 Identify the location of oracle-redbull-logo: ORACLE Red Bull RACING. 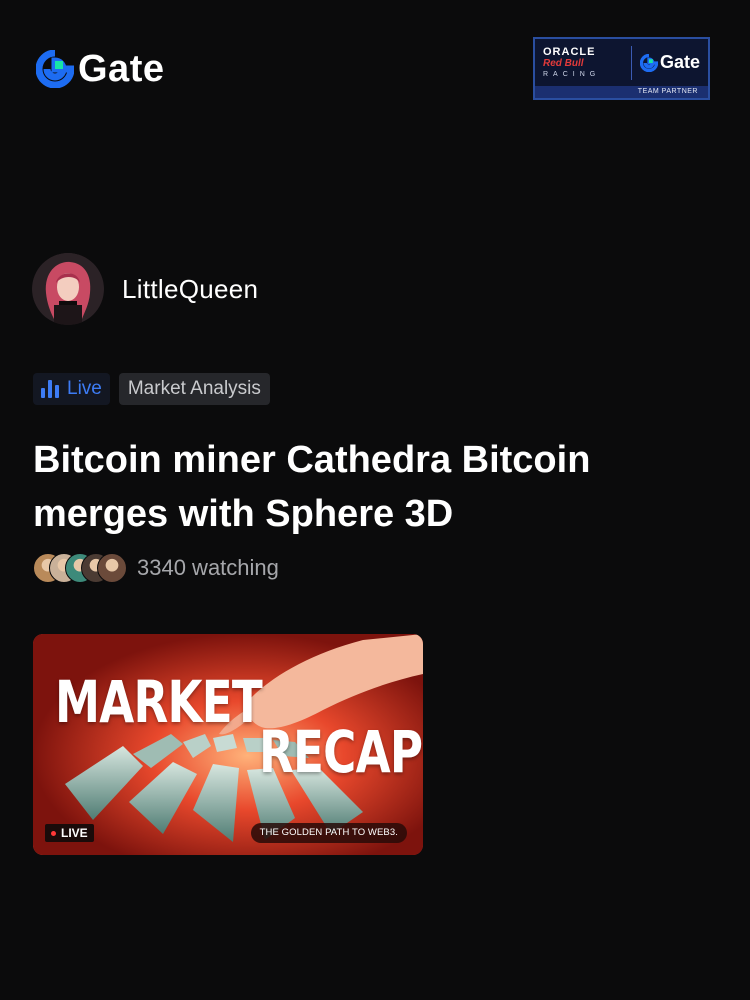
(583, 63).